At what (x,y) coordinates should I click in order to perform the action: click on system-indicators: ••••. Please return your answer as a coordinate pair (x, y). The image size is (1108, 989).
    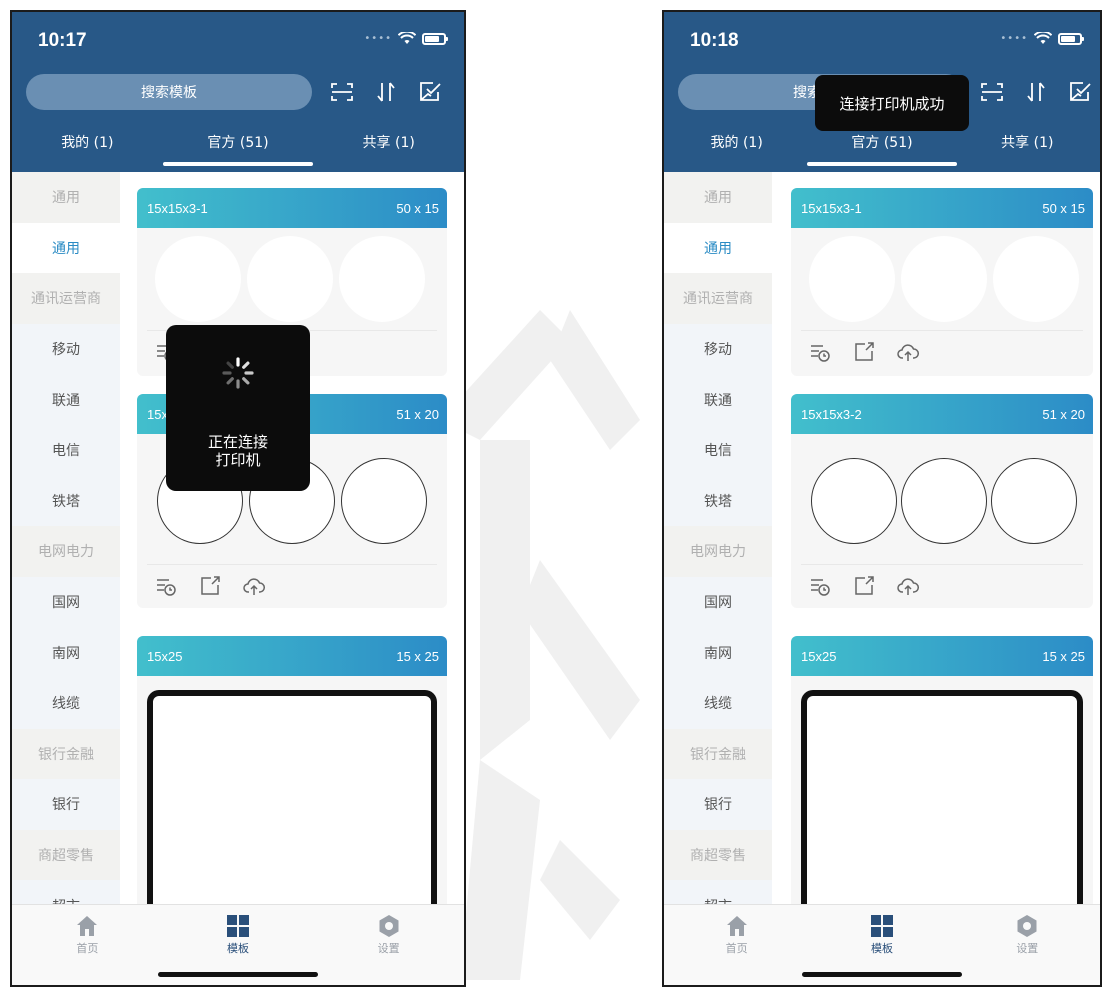
    Looking at the image, I should click on (1042, 38).